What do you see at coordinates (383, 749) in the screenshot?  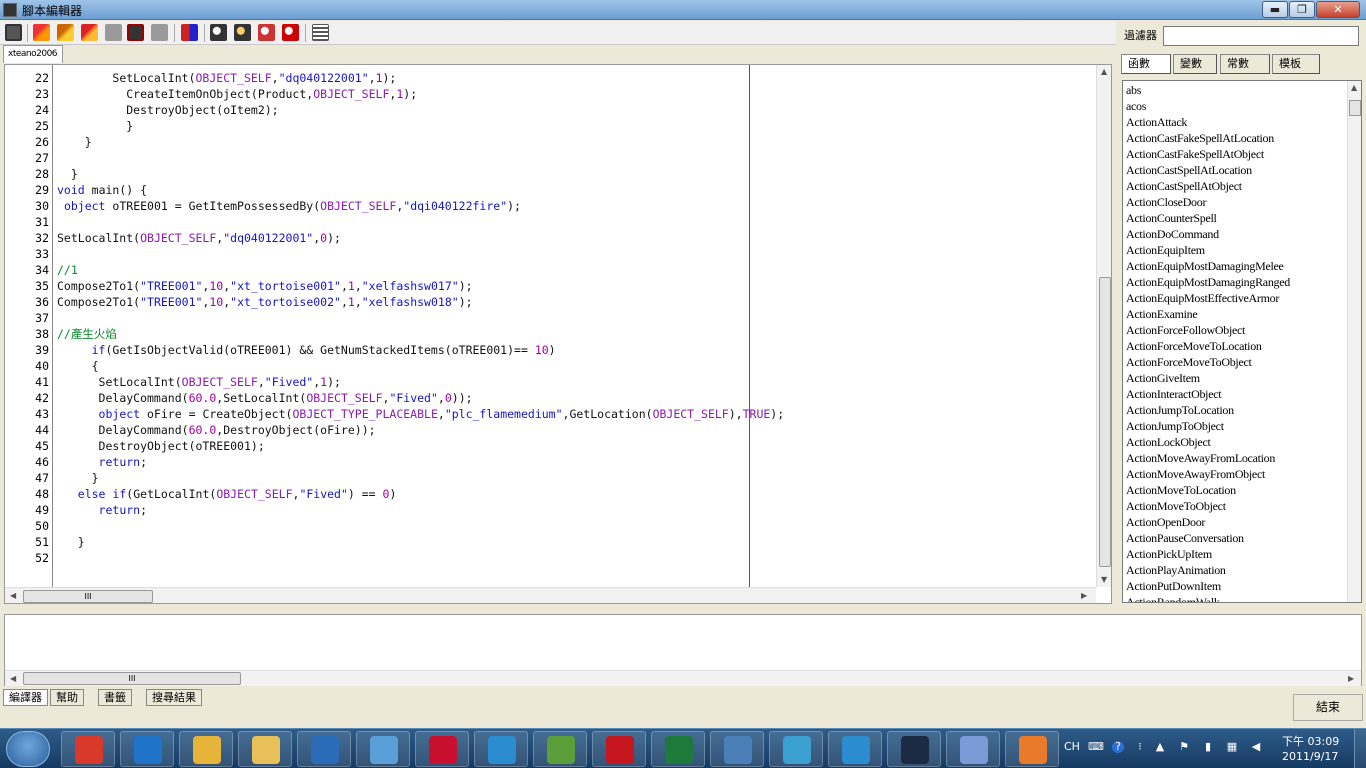 I see `taskbar-app-picasa` at bounding box center [383, 749].